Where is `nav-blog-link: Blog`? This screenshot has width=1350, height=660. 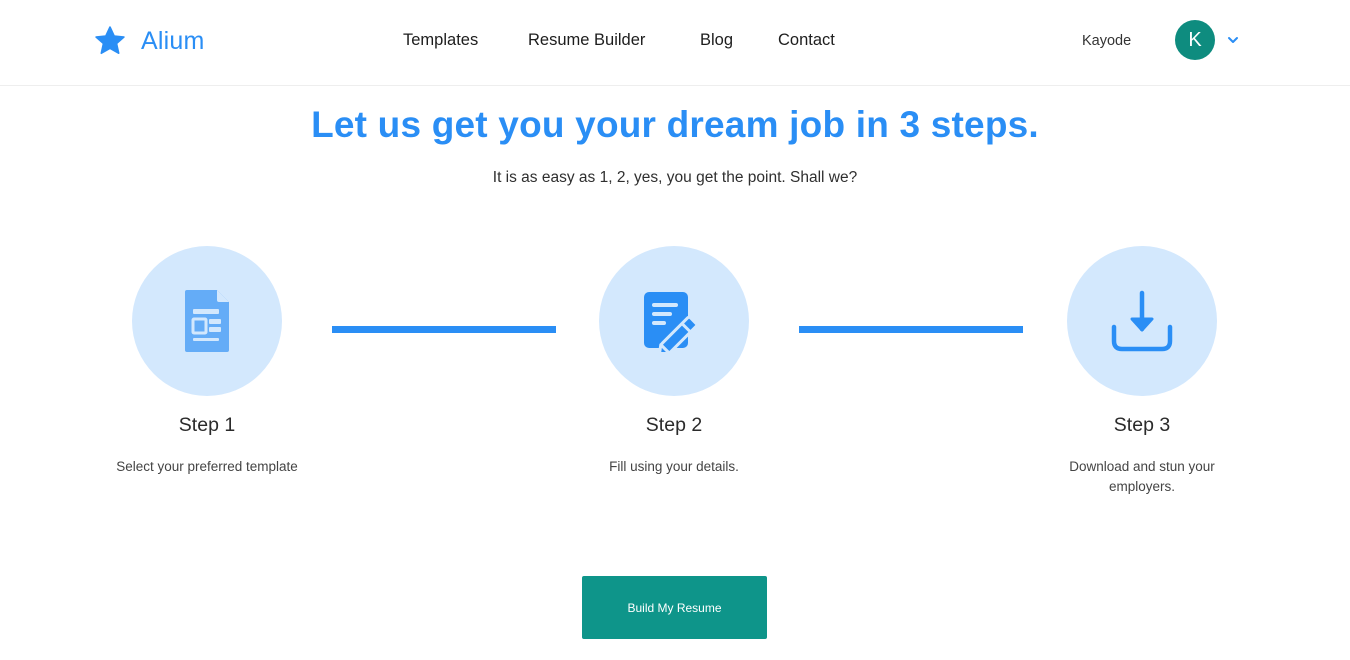
nav-blog-link: Blog is located at coordinates (716, 40).